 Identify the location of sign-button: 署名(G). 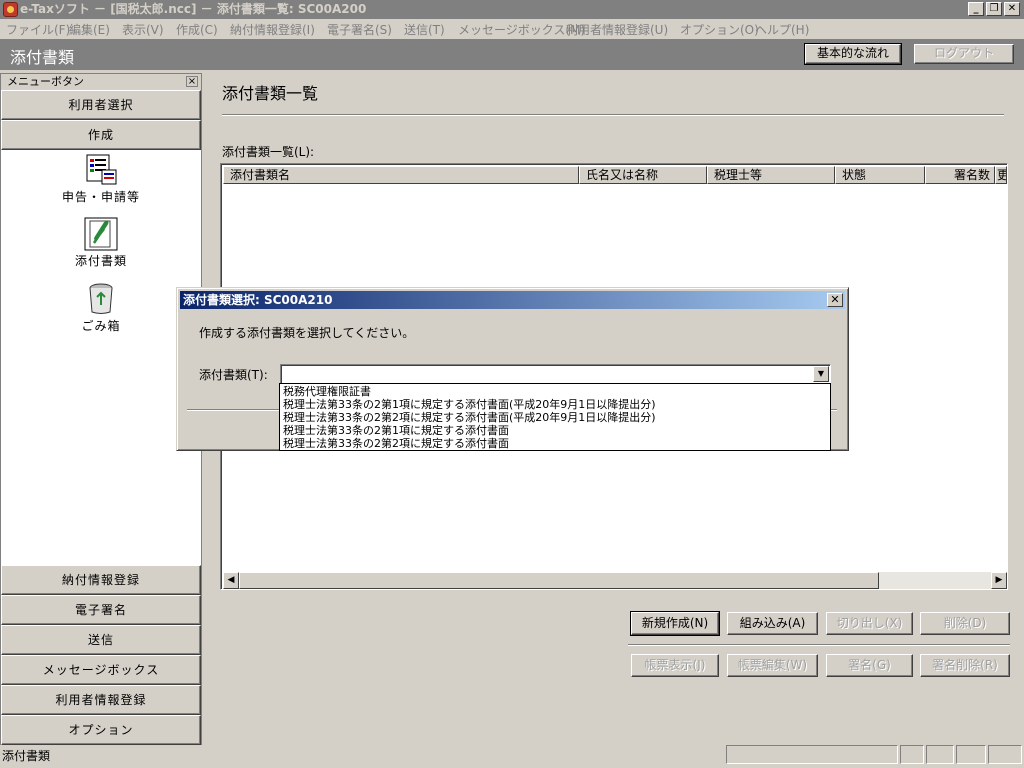
(869, 665).